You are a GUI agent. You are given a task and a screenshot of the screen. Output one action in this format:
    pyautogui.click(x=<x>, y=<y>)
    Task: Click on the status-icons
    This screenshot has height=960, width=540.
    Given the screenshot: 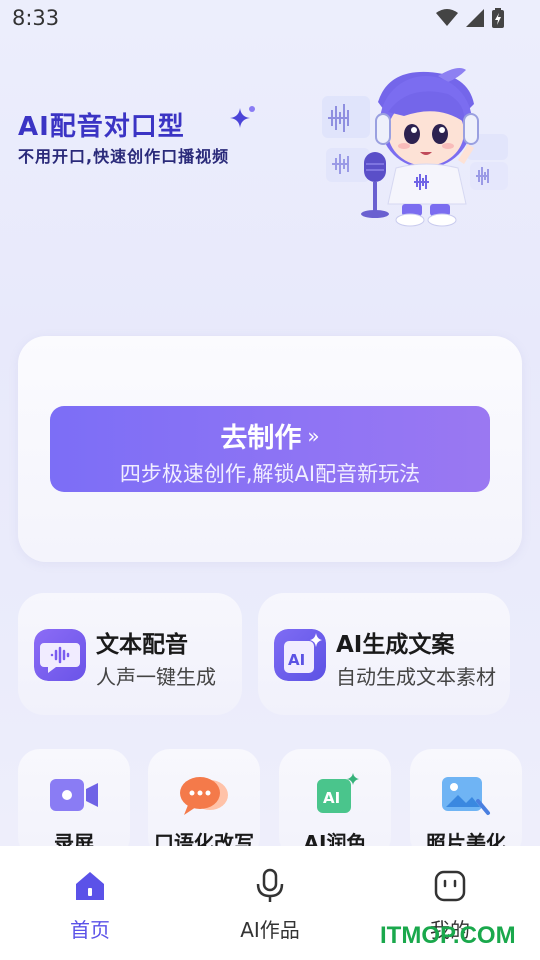 What is the action you would take?
    pyautogui.click(x=470, y=18)
    